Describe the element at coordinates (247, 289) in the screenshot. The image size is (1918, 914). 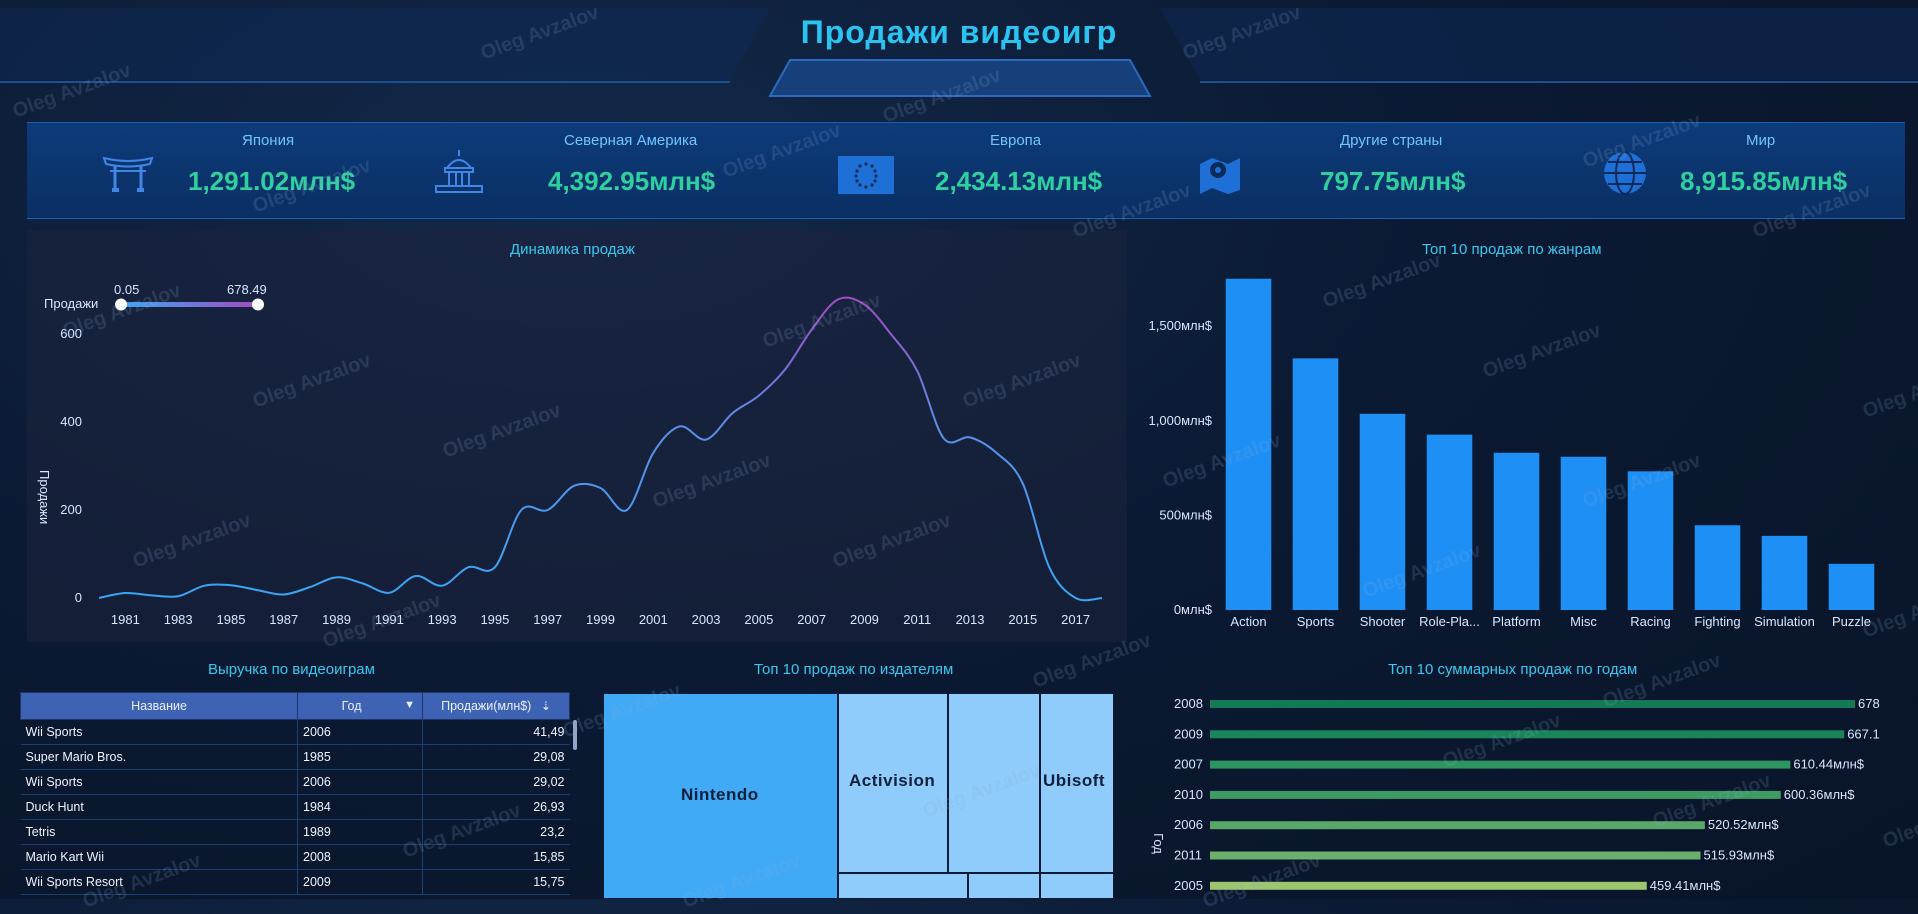
I see `range-max-label: 678.49` at that location.